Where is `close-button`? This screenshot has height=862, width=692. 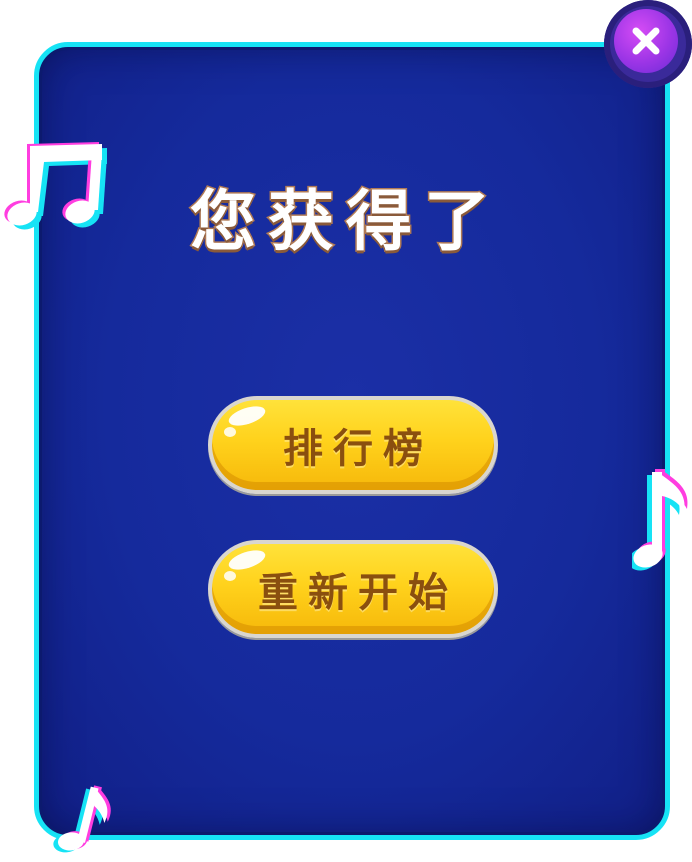 close-button is located at coordinates (648, 44).